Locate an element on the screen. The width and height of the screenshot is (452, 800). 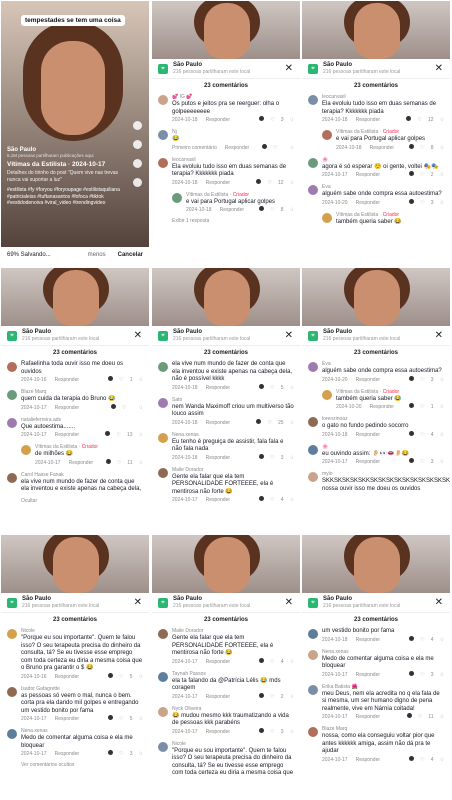
comment-username: Carol Hasse Fanak is located at coordinates (82, 475).